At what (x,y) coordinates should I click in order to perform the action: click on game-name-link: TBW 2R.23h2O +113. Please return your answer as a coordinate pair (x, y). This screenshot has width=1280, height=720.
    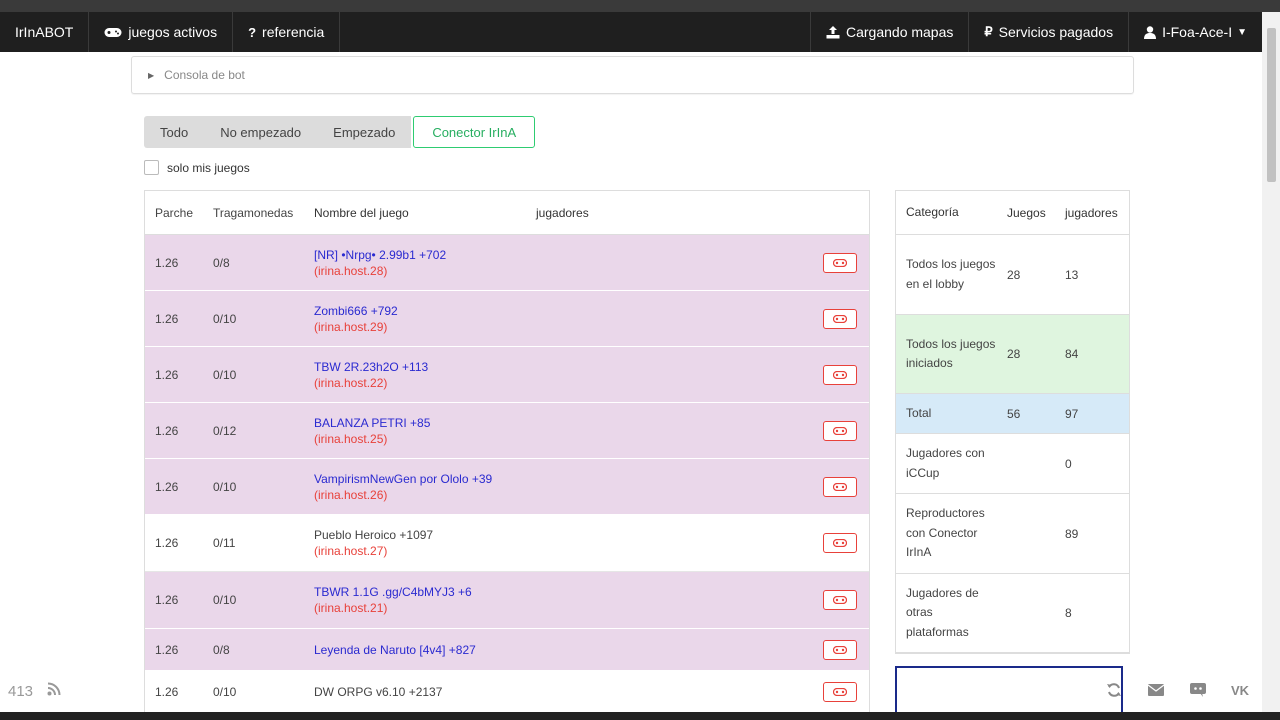
    Looking at the image, I should click on (420, 367).